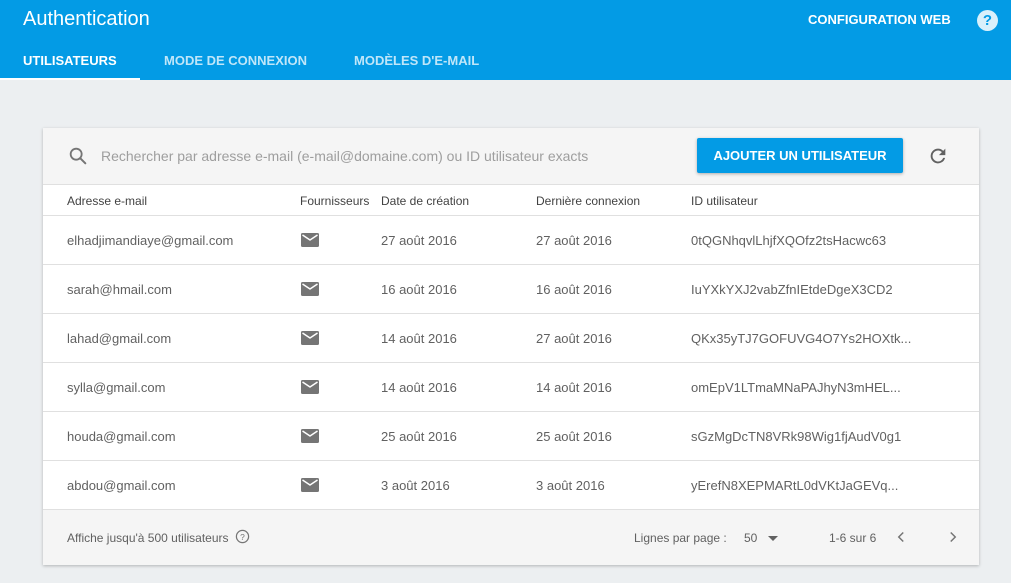 This screenshot has width=1011, height=583. I want to click on user-email: sarah@hmail.com, so click(119, 289).